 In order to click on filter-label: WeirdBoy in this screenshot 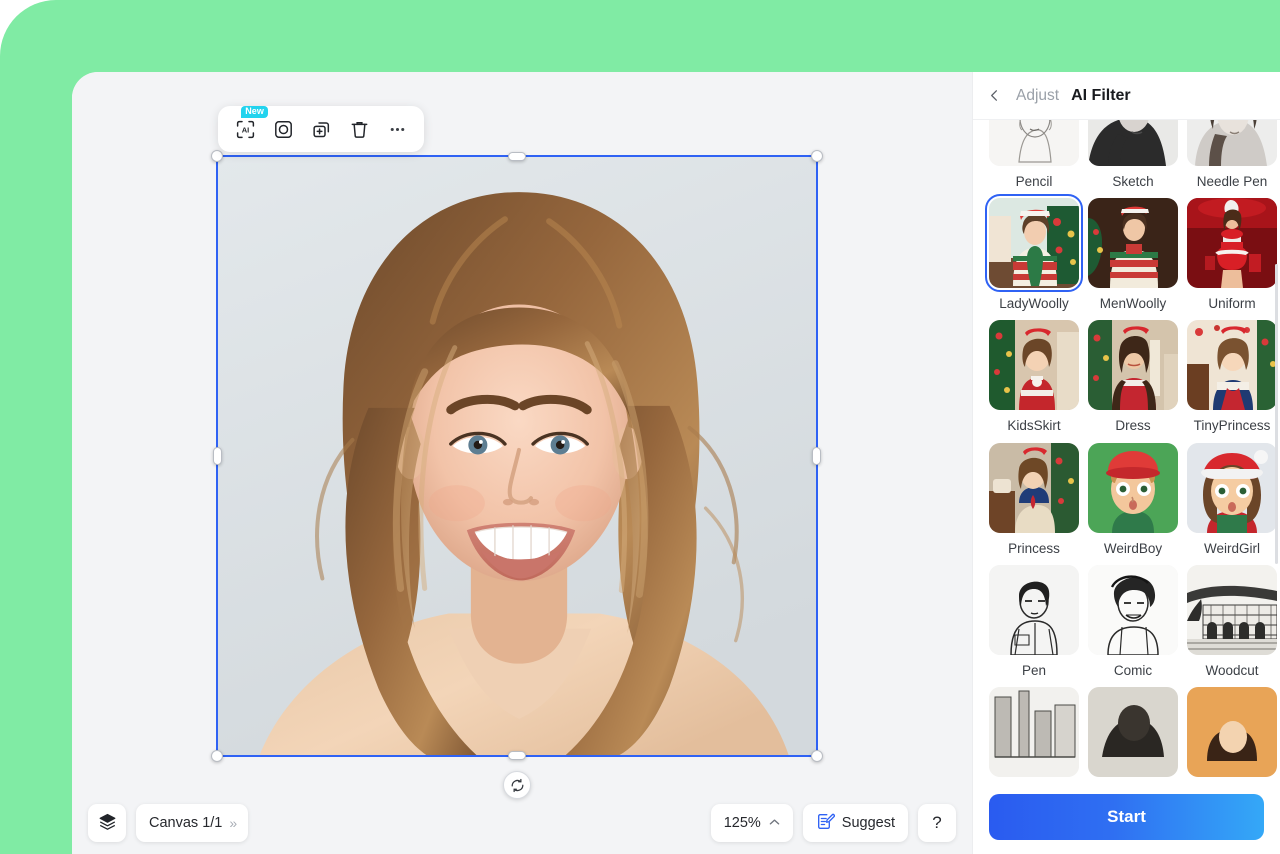, I will do `click(1133, 548)`.